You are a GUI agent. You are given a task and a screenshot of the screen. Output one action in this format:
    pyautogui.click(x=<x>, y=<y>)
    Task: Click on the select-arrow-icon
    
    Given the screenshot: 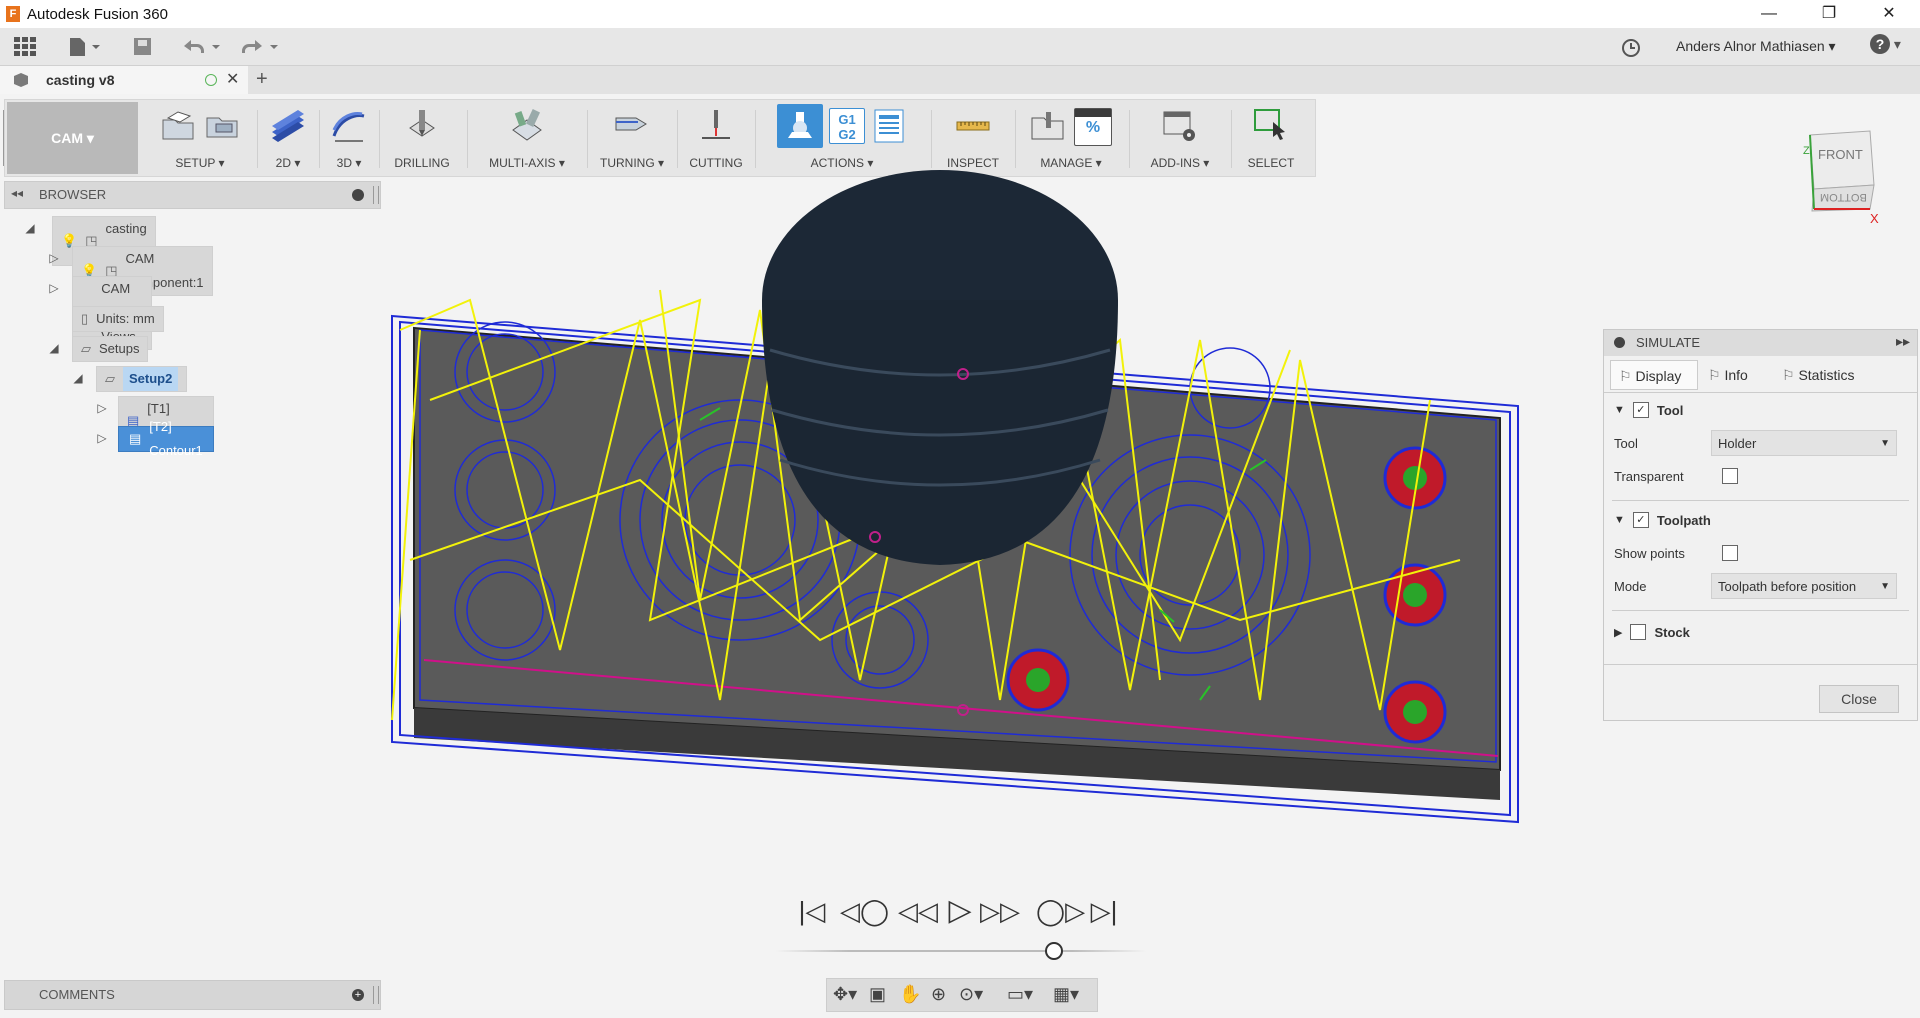 What is the action you would take?
    pyautogui.click(x=1271, y=126)
    